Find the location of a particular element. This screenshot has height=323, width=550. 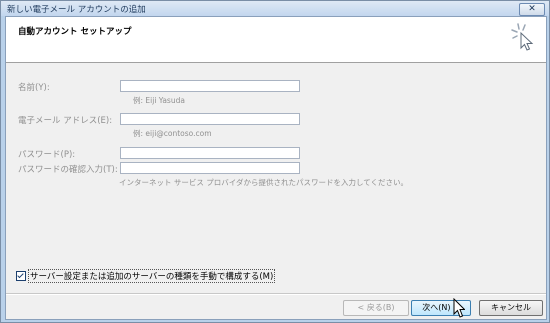

page-title: 自動アカウント セットアップ is located at coordinates (75, 32).